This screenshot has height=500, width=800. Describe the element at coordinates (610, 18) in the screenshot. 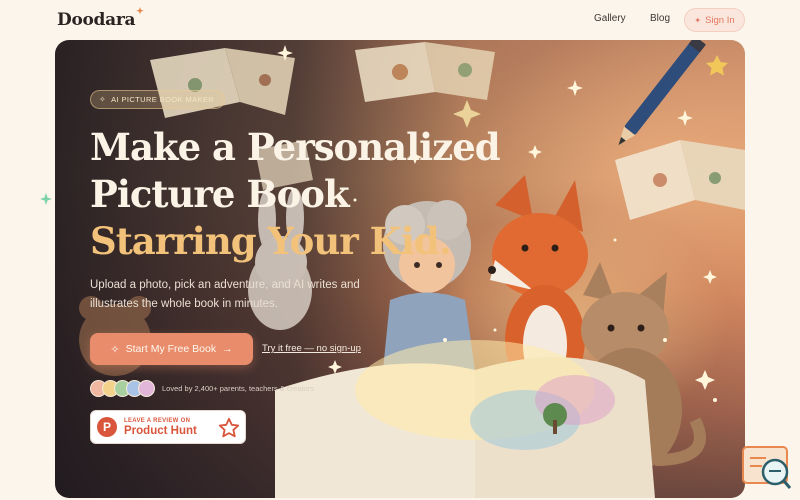

I see `nav-link-gallery: Gallery` at that location.